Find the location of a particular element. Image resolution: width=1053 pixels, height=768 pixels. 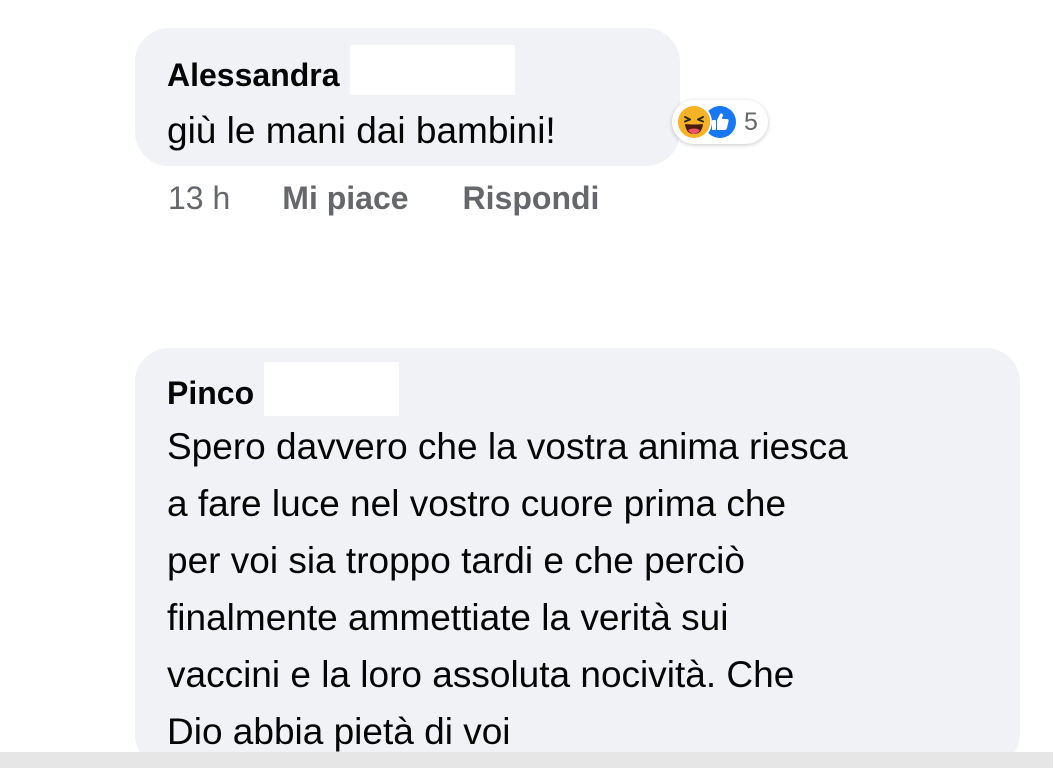

comment-text-line: giù le mani dai bambini! is located at coordinates (361, 130).